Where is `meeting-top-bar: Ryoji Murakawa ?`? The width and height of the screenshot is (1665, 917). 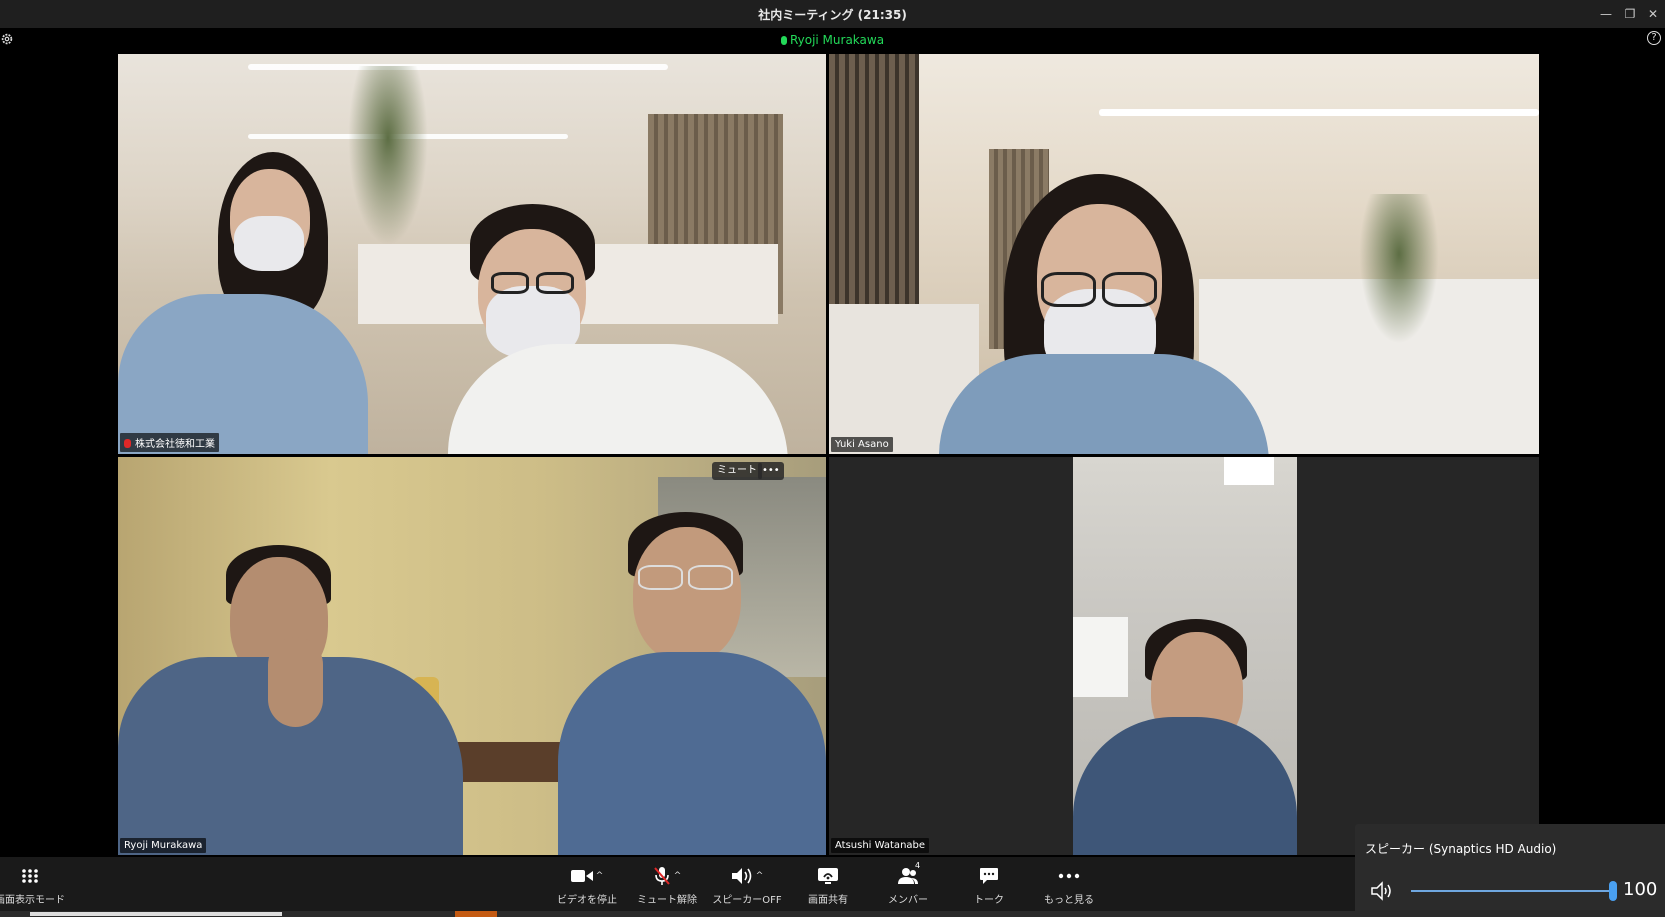 meeting-top-bar: Ryoji Murakawa ? is located at coordinates (832, 41).